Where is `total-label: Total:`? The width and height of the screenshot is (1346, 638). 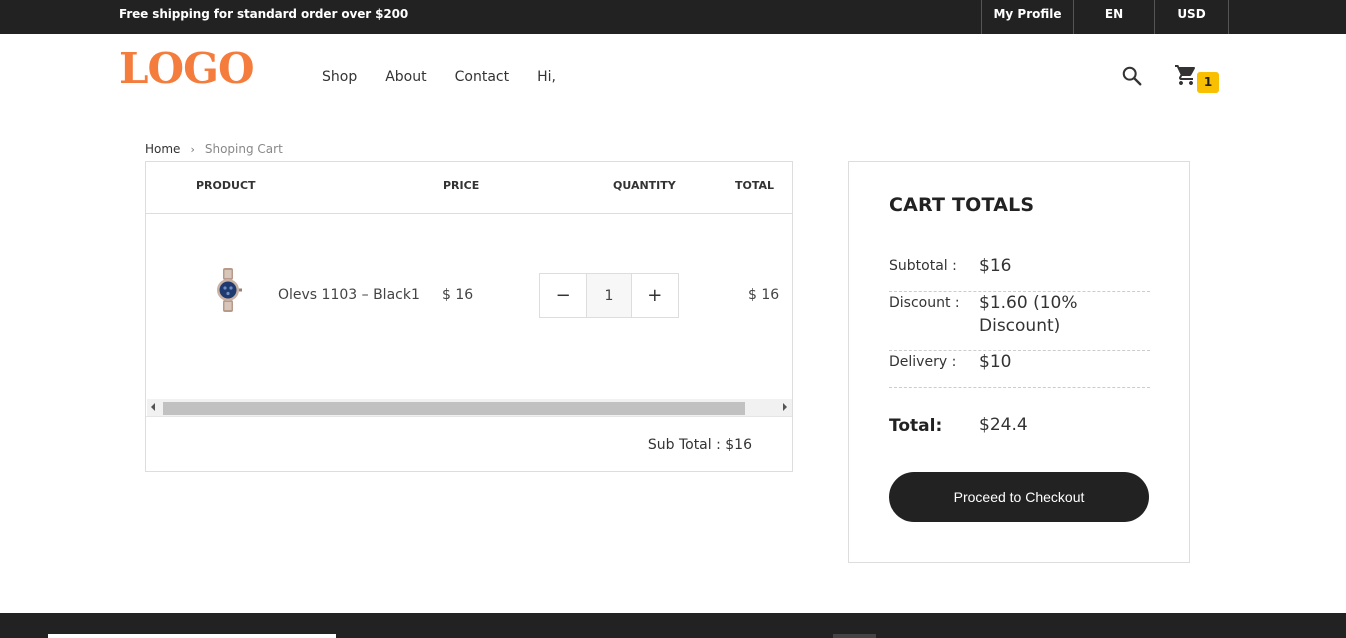
total-label: Total: is located at coordinates (916, 426).